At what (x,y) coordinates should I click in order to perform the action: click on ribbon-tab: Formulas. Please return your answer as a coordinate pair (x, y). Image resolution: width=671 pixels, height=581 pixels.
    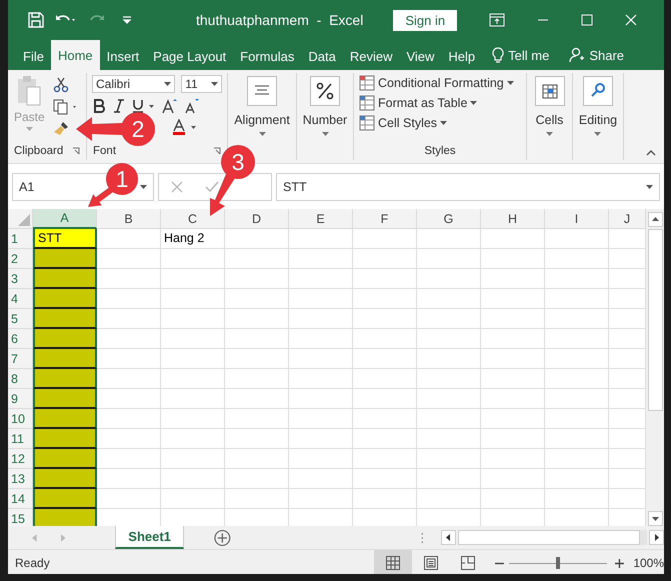
    Looking at the image, I should click on (267, 56).